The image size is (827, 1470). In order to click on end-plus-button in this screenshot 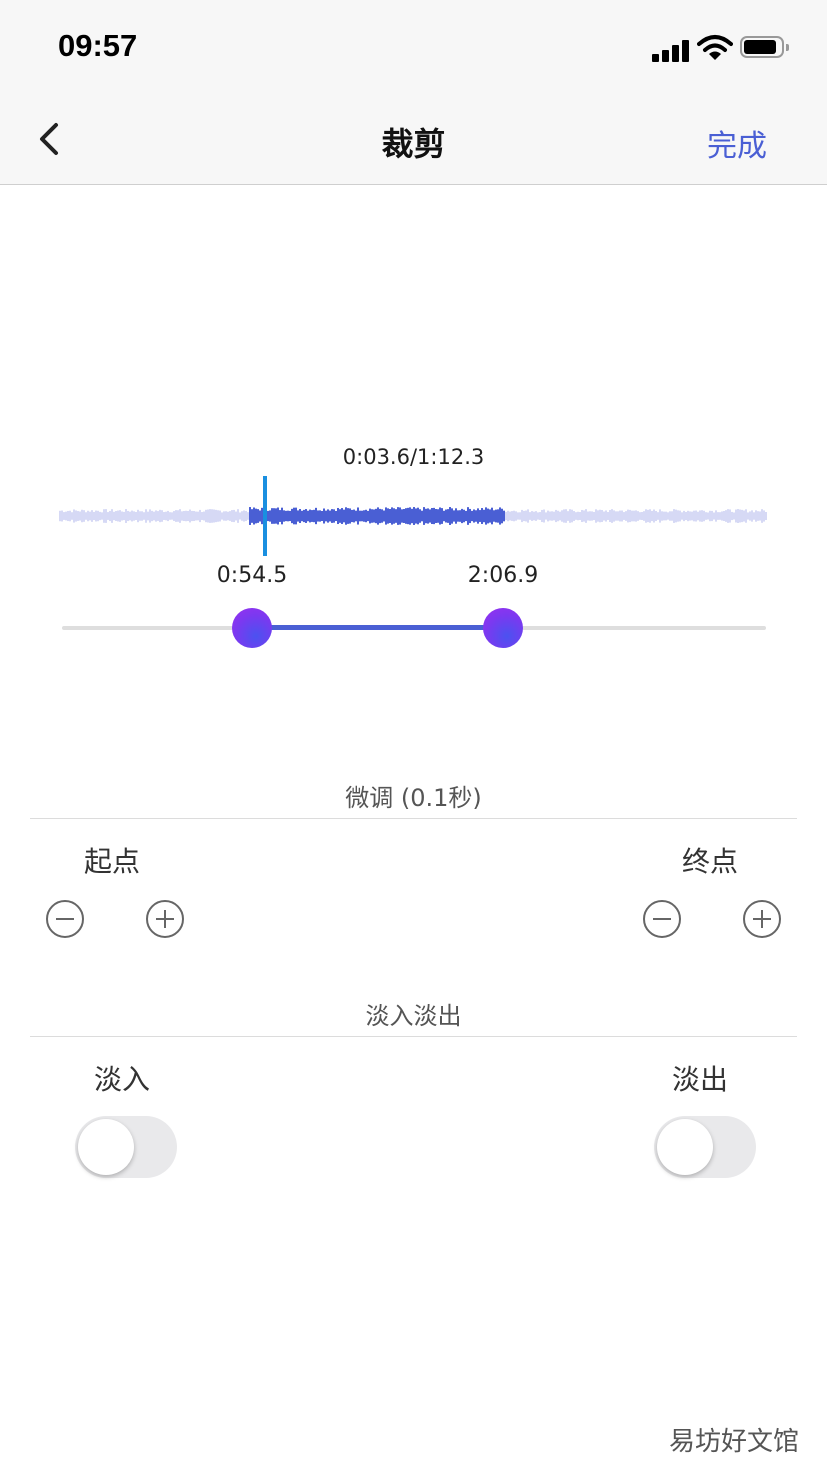, I will do `click(762, 919)`.